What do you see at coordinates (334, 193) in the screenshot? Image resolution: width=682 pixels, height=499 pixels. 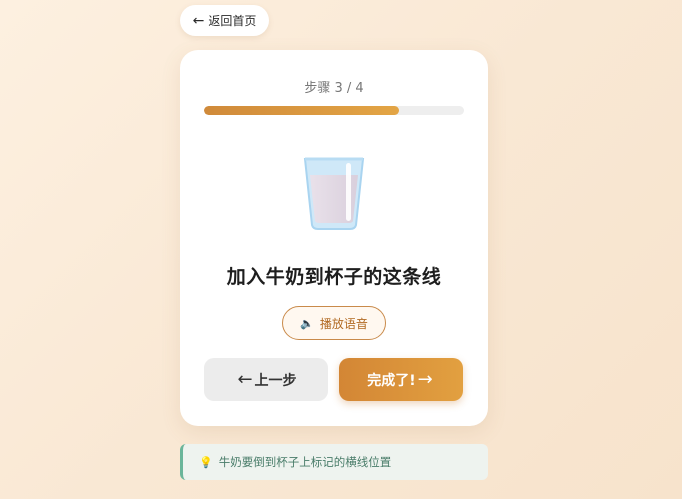 I see `glass-of-milk-icon` at bounding box center [334, 193].